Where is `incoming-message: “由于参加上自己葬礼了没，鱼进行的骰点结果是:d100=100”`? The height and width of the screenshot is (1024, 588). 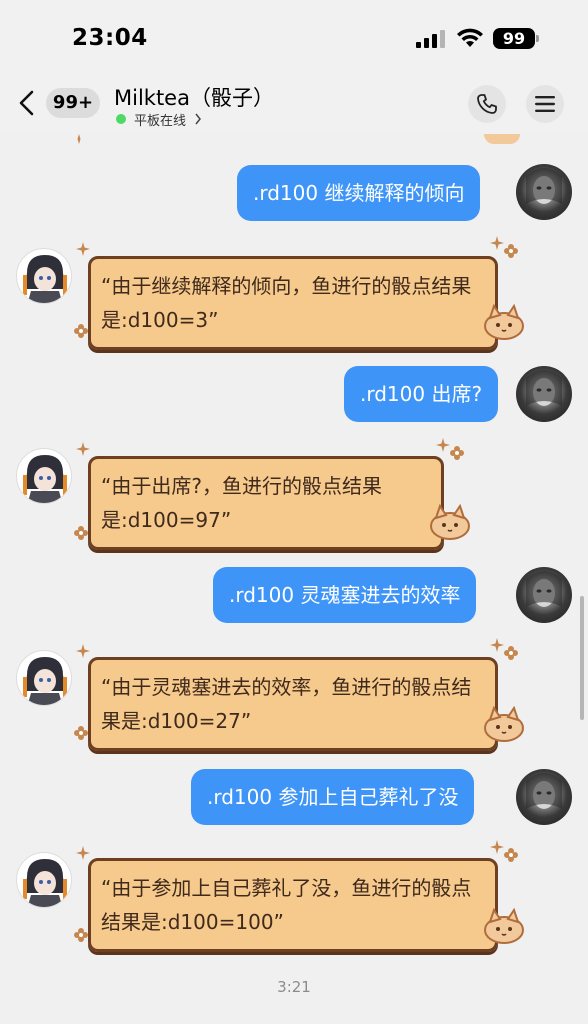 incoming-message: “由于参加上自己葬礼了没，鱼进行的骰点结果是:d100=100” is located at coordinates (293, 905).